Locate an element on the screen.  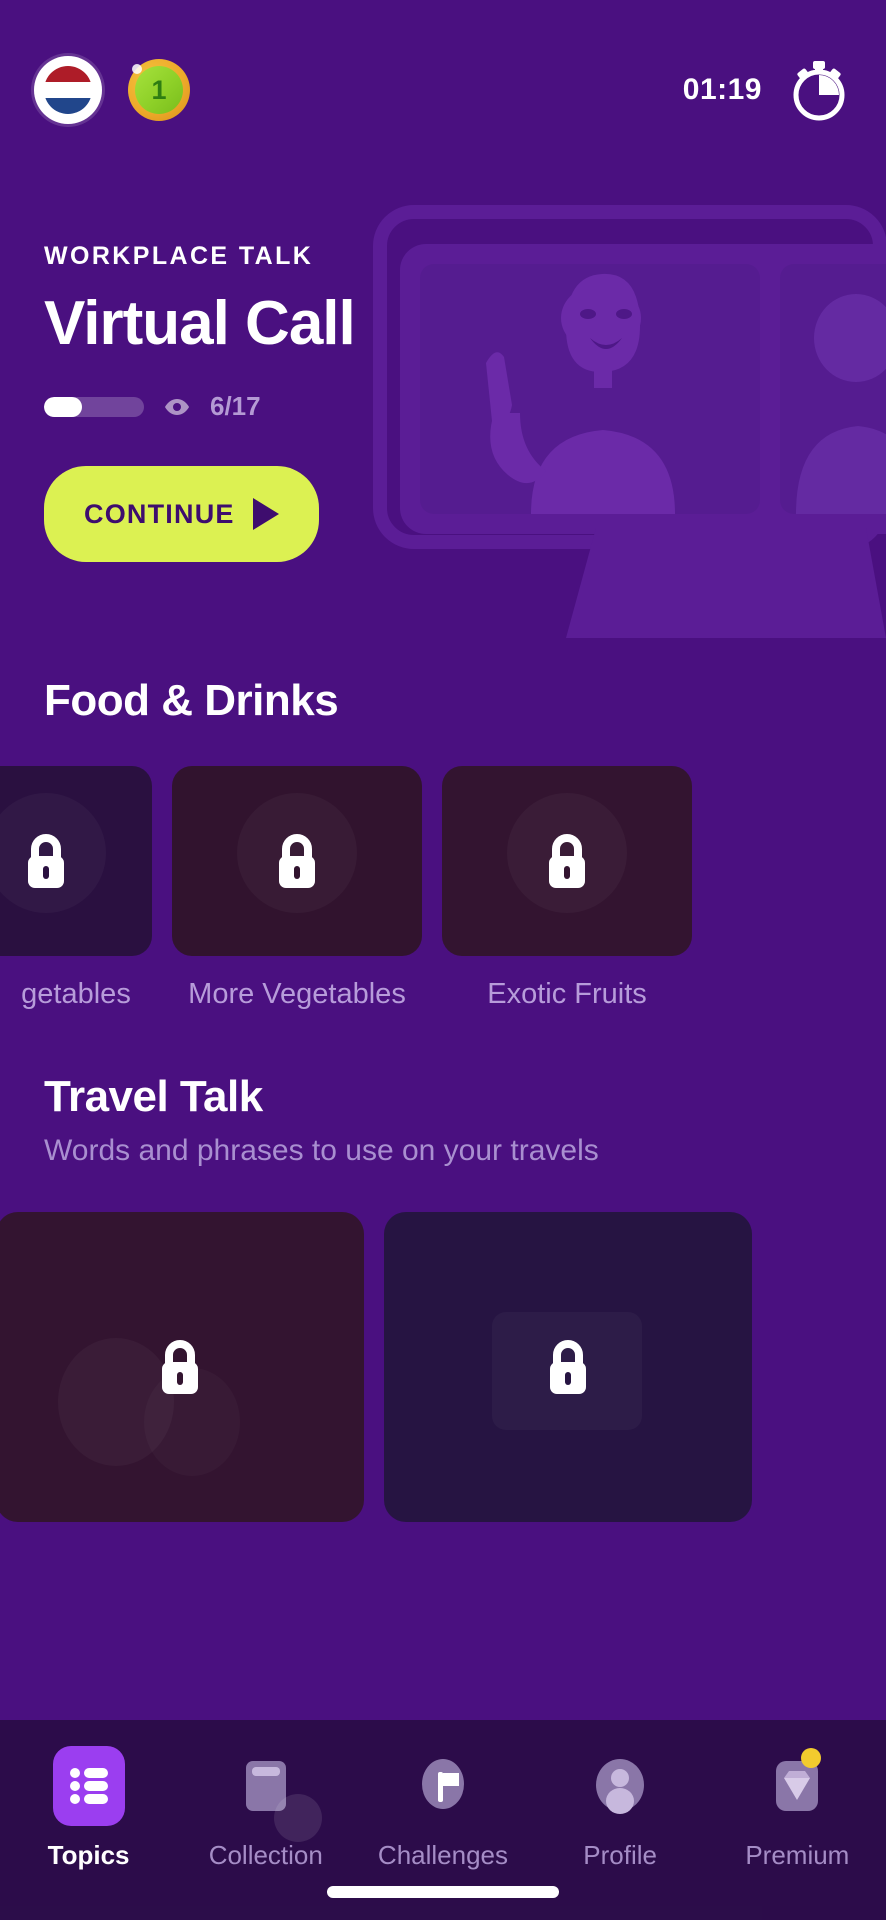
dutch-flag-icon is located at coordinates (68, 90).